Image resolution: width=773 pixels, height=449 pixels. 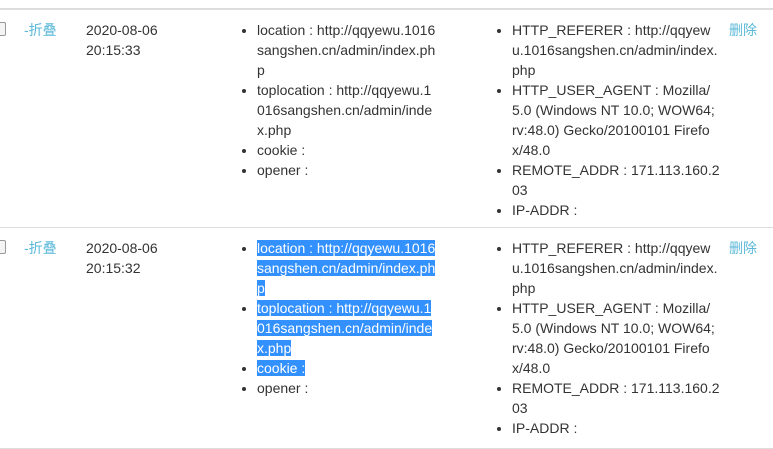 What do you see at coordinates (281, 368) in the screenshot?
I see `selected-text: cookie :` at bounding box center [281, 368].